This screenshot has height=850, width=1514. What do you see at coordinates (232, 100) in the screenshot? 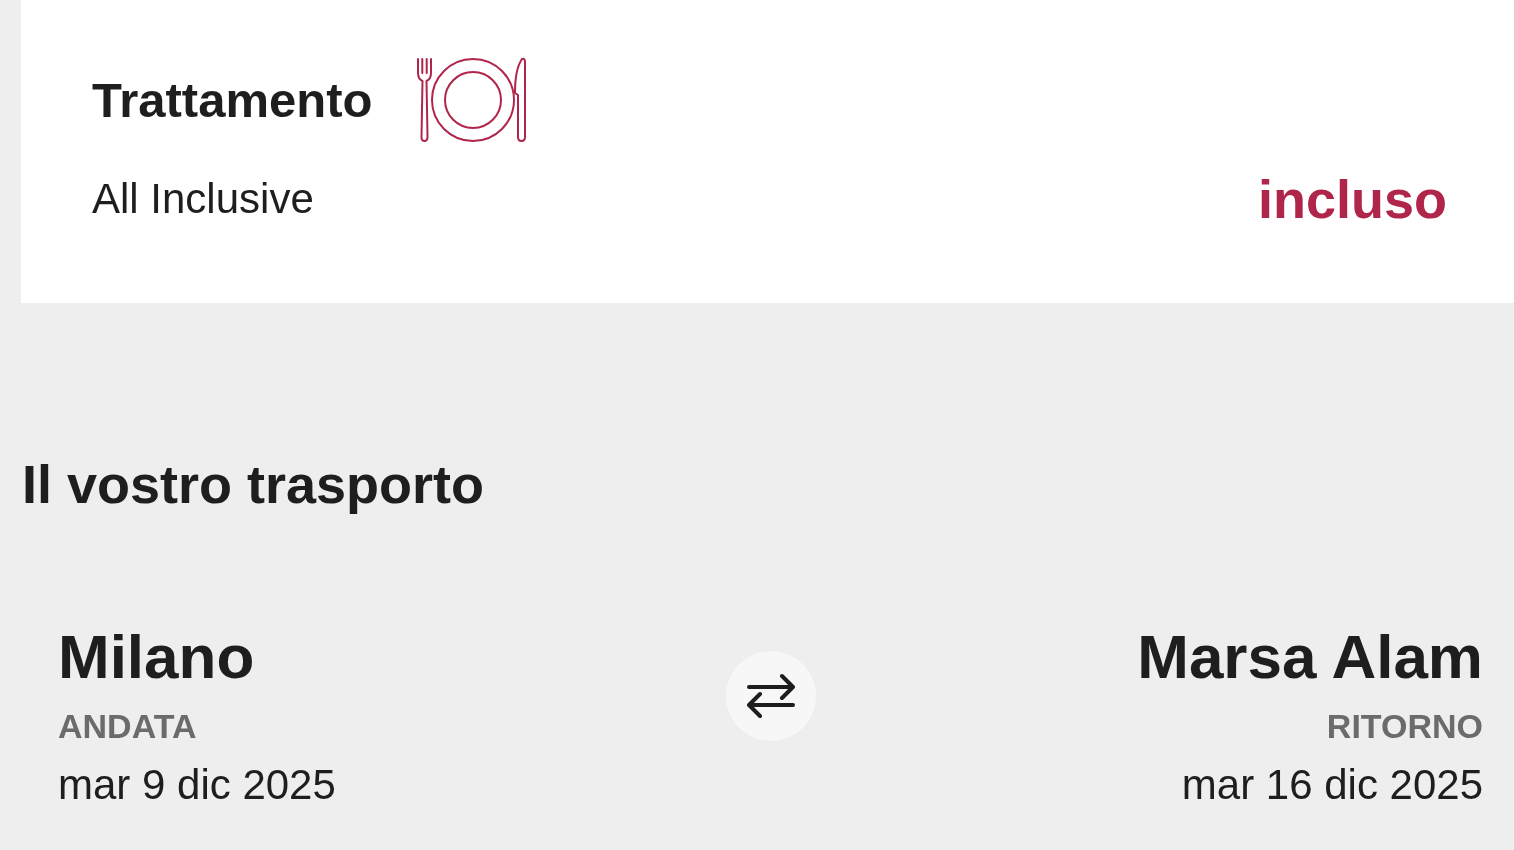
I see `meal-plan-title: Trattamento` at bounding box center [232, 100].